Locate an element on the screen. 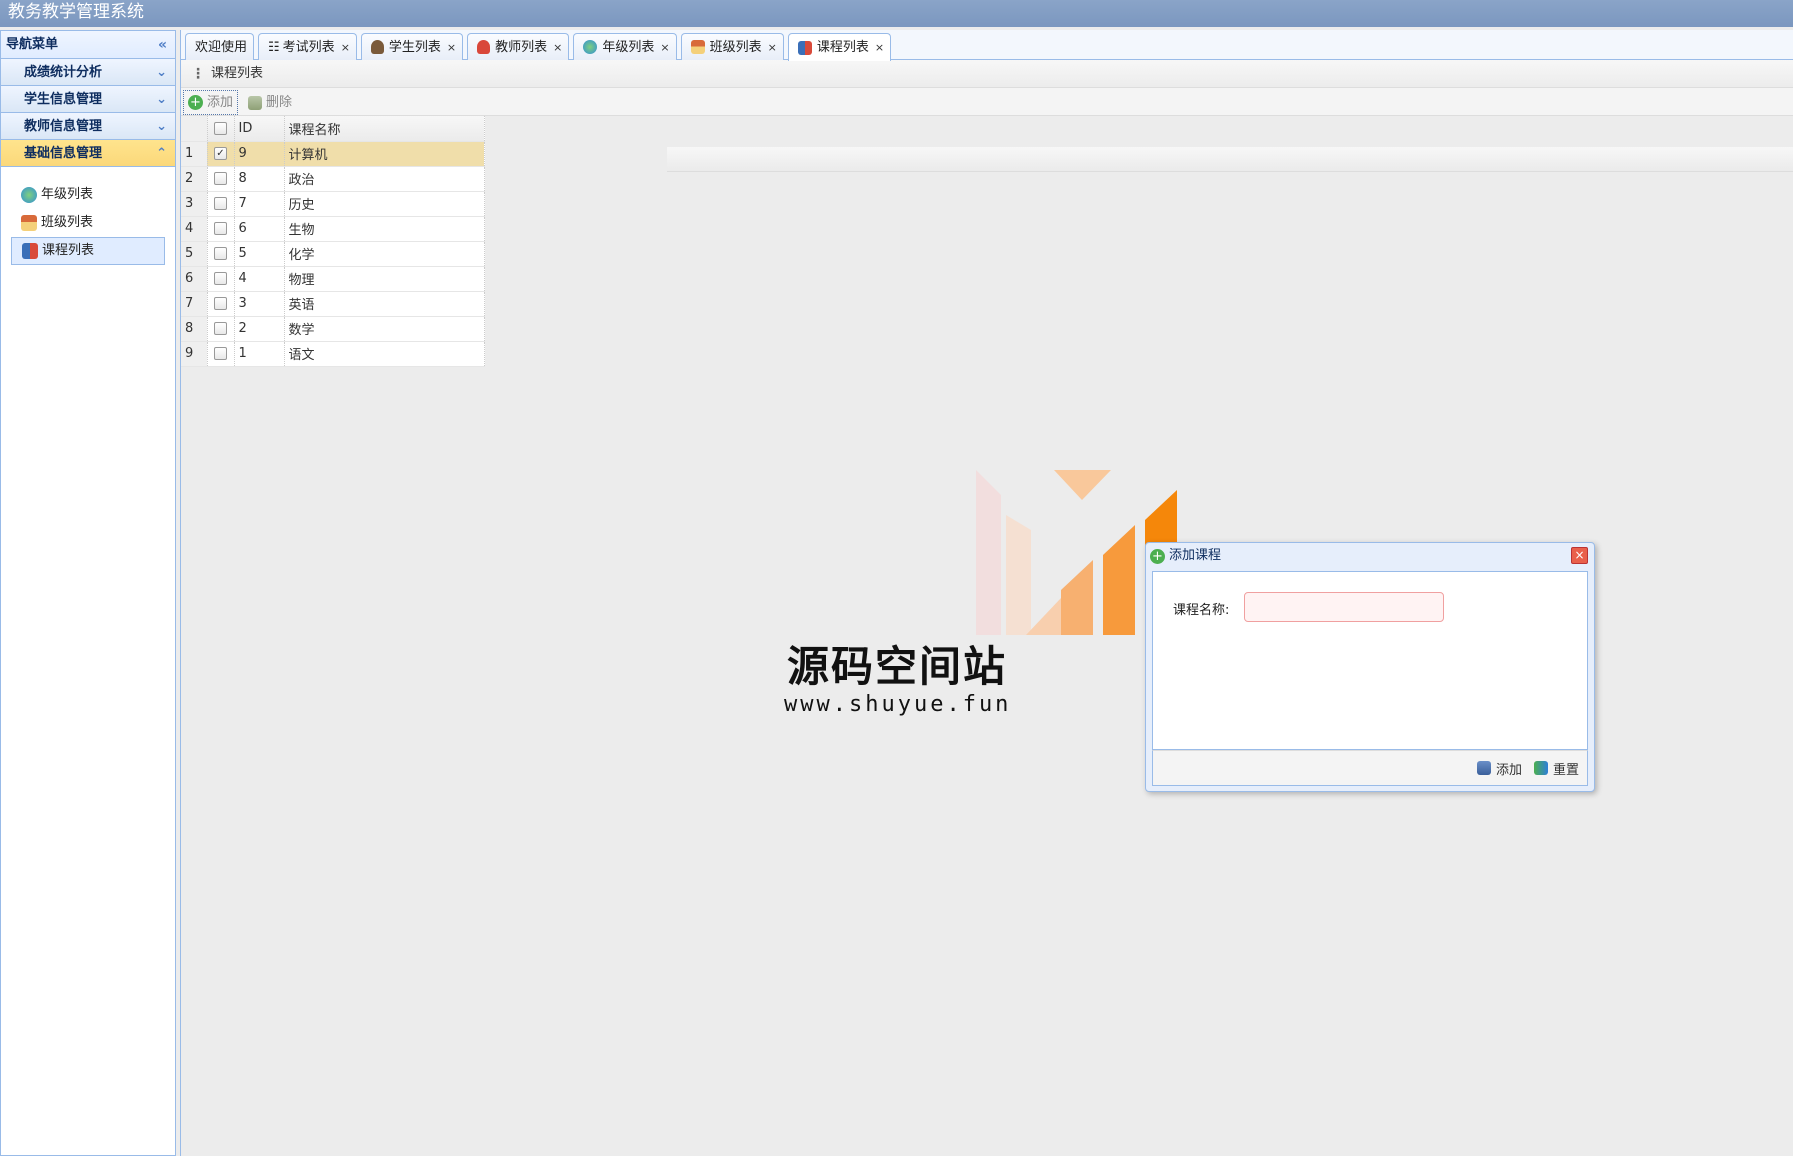 The width and height of the screenshot is (1793, 1156). cell-course-name: 历史 is located at coordinates (384, 204).